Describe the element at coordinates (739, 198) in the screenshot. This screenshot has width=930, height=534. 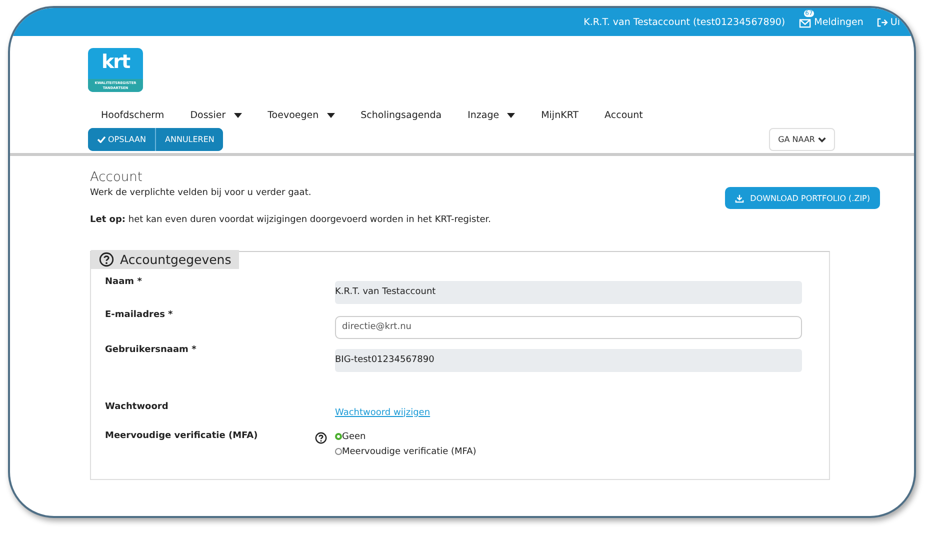
I see `download-icon` at that location.